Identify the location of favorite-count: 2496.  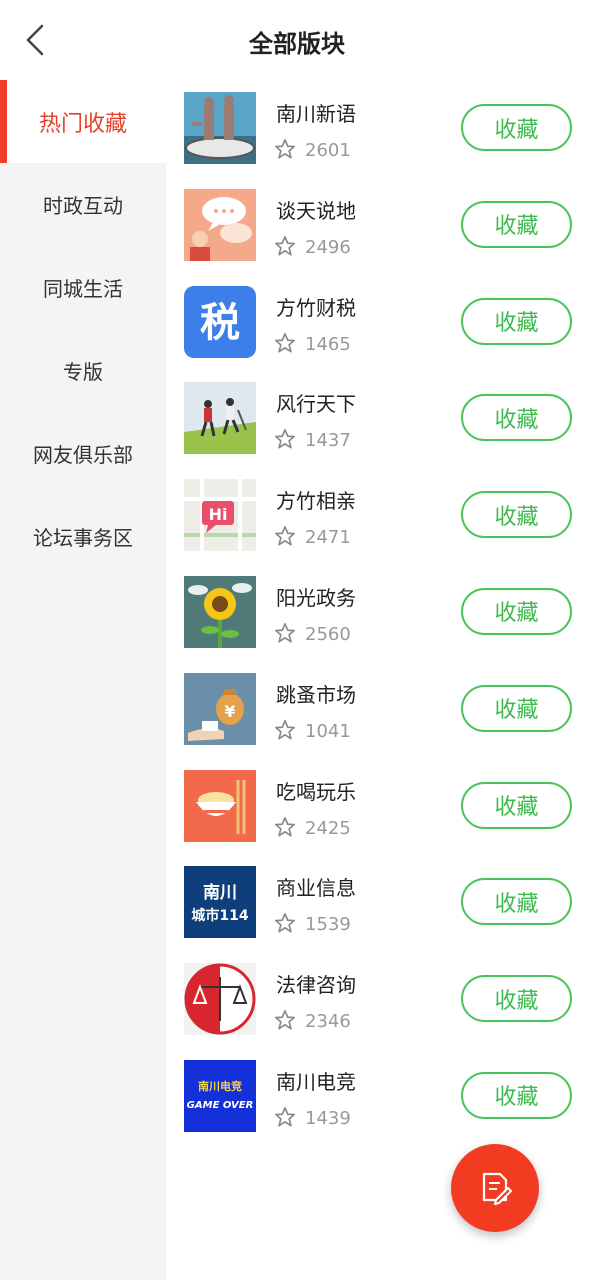
(328, 247).